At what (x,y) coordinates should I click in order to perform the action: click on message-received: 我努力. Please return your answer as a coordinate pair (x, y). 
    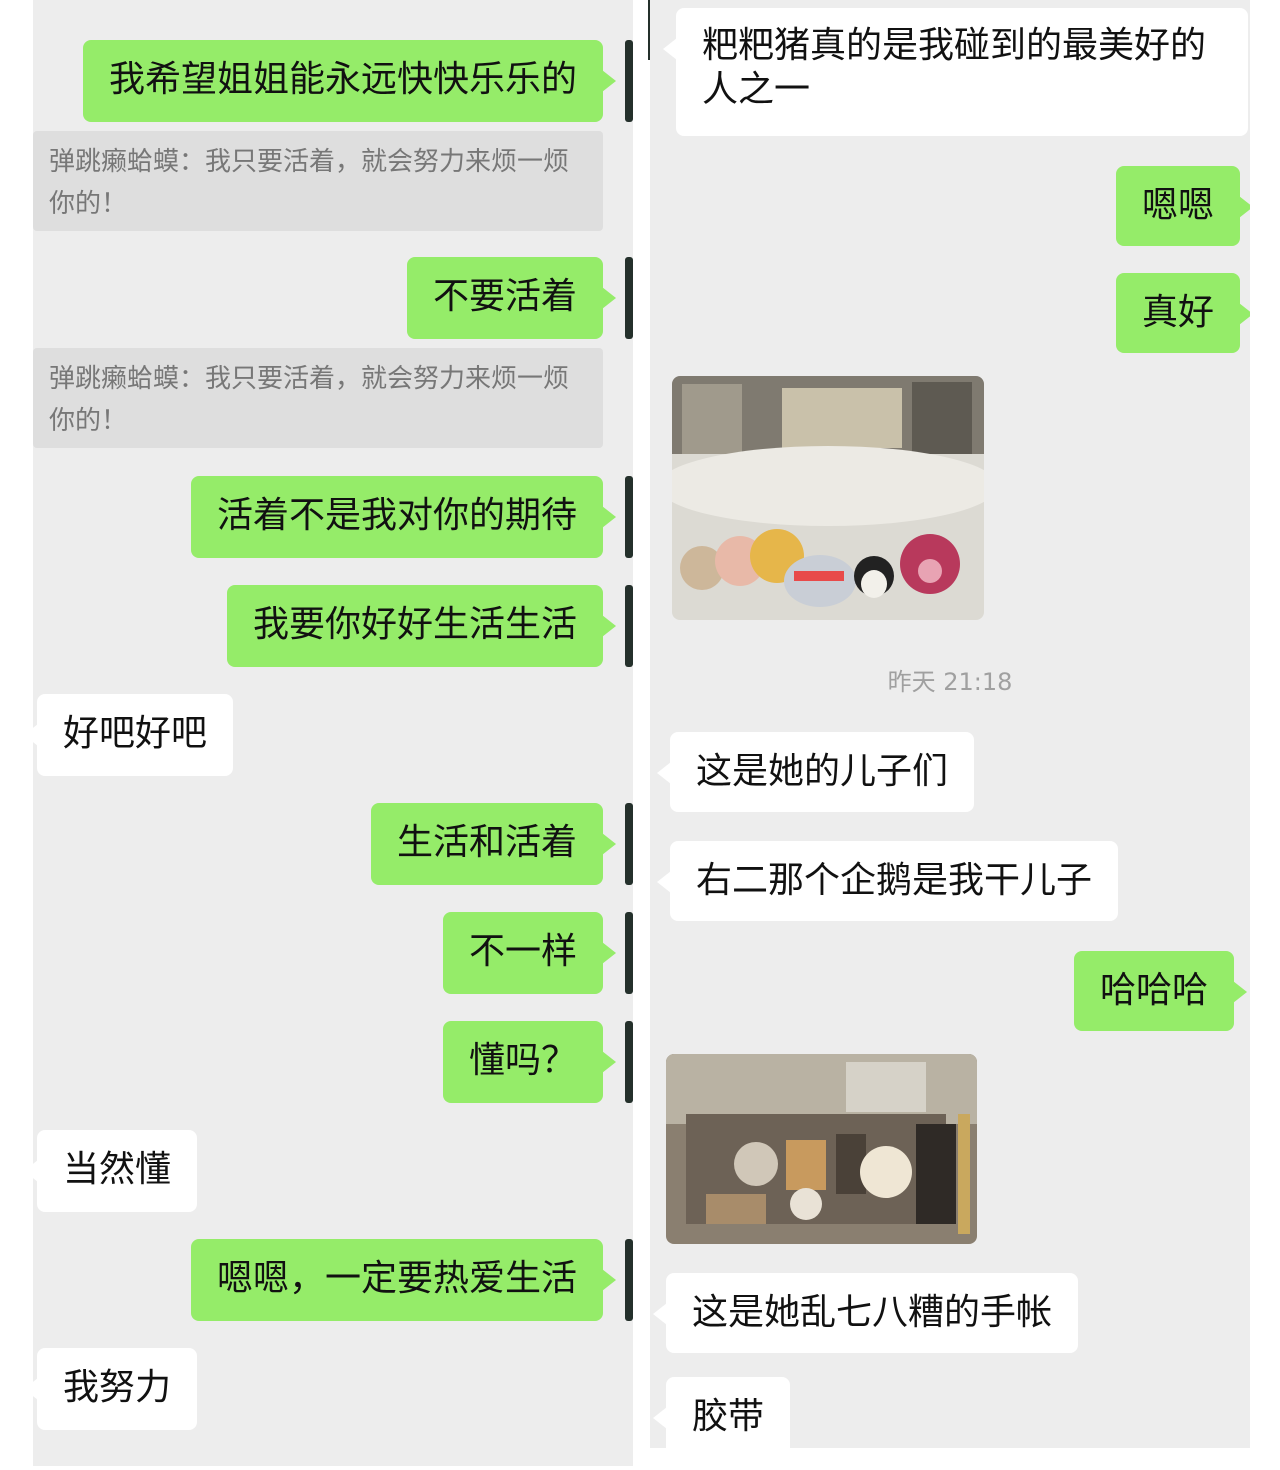
    Looking at the image, I should click on (115, 1389).